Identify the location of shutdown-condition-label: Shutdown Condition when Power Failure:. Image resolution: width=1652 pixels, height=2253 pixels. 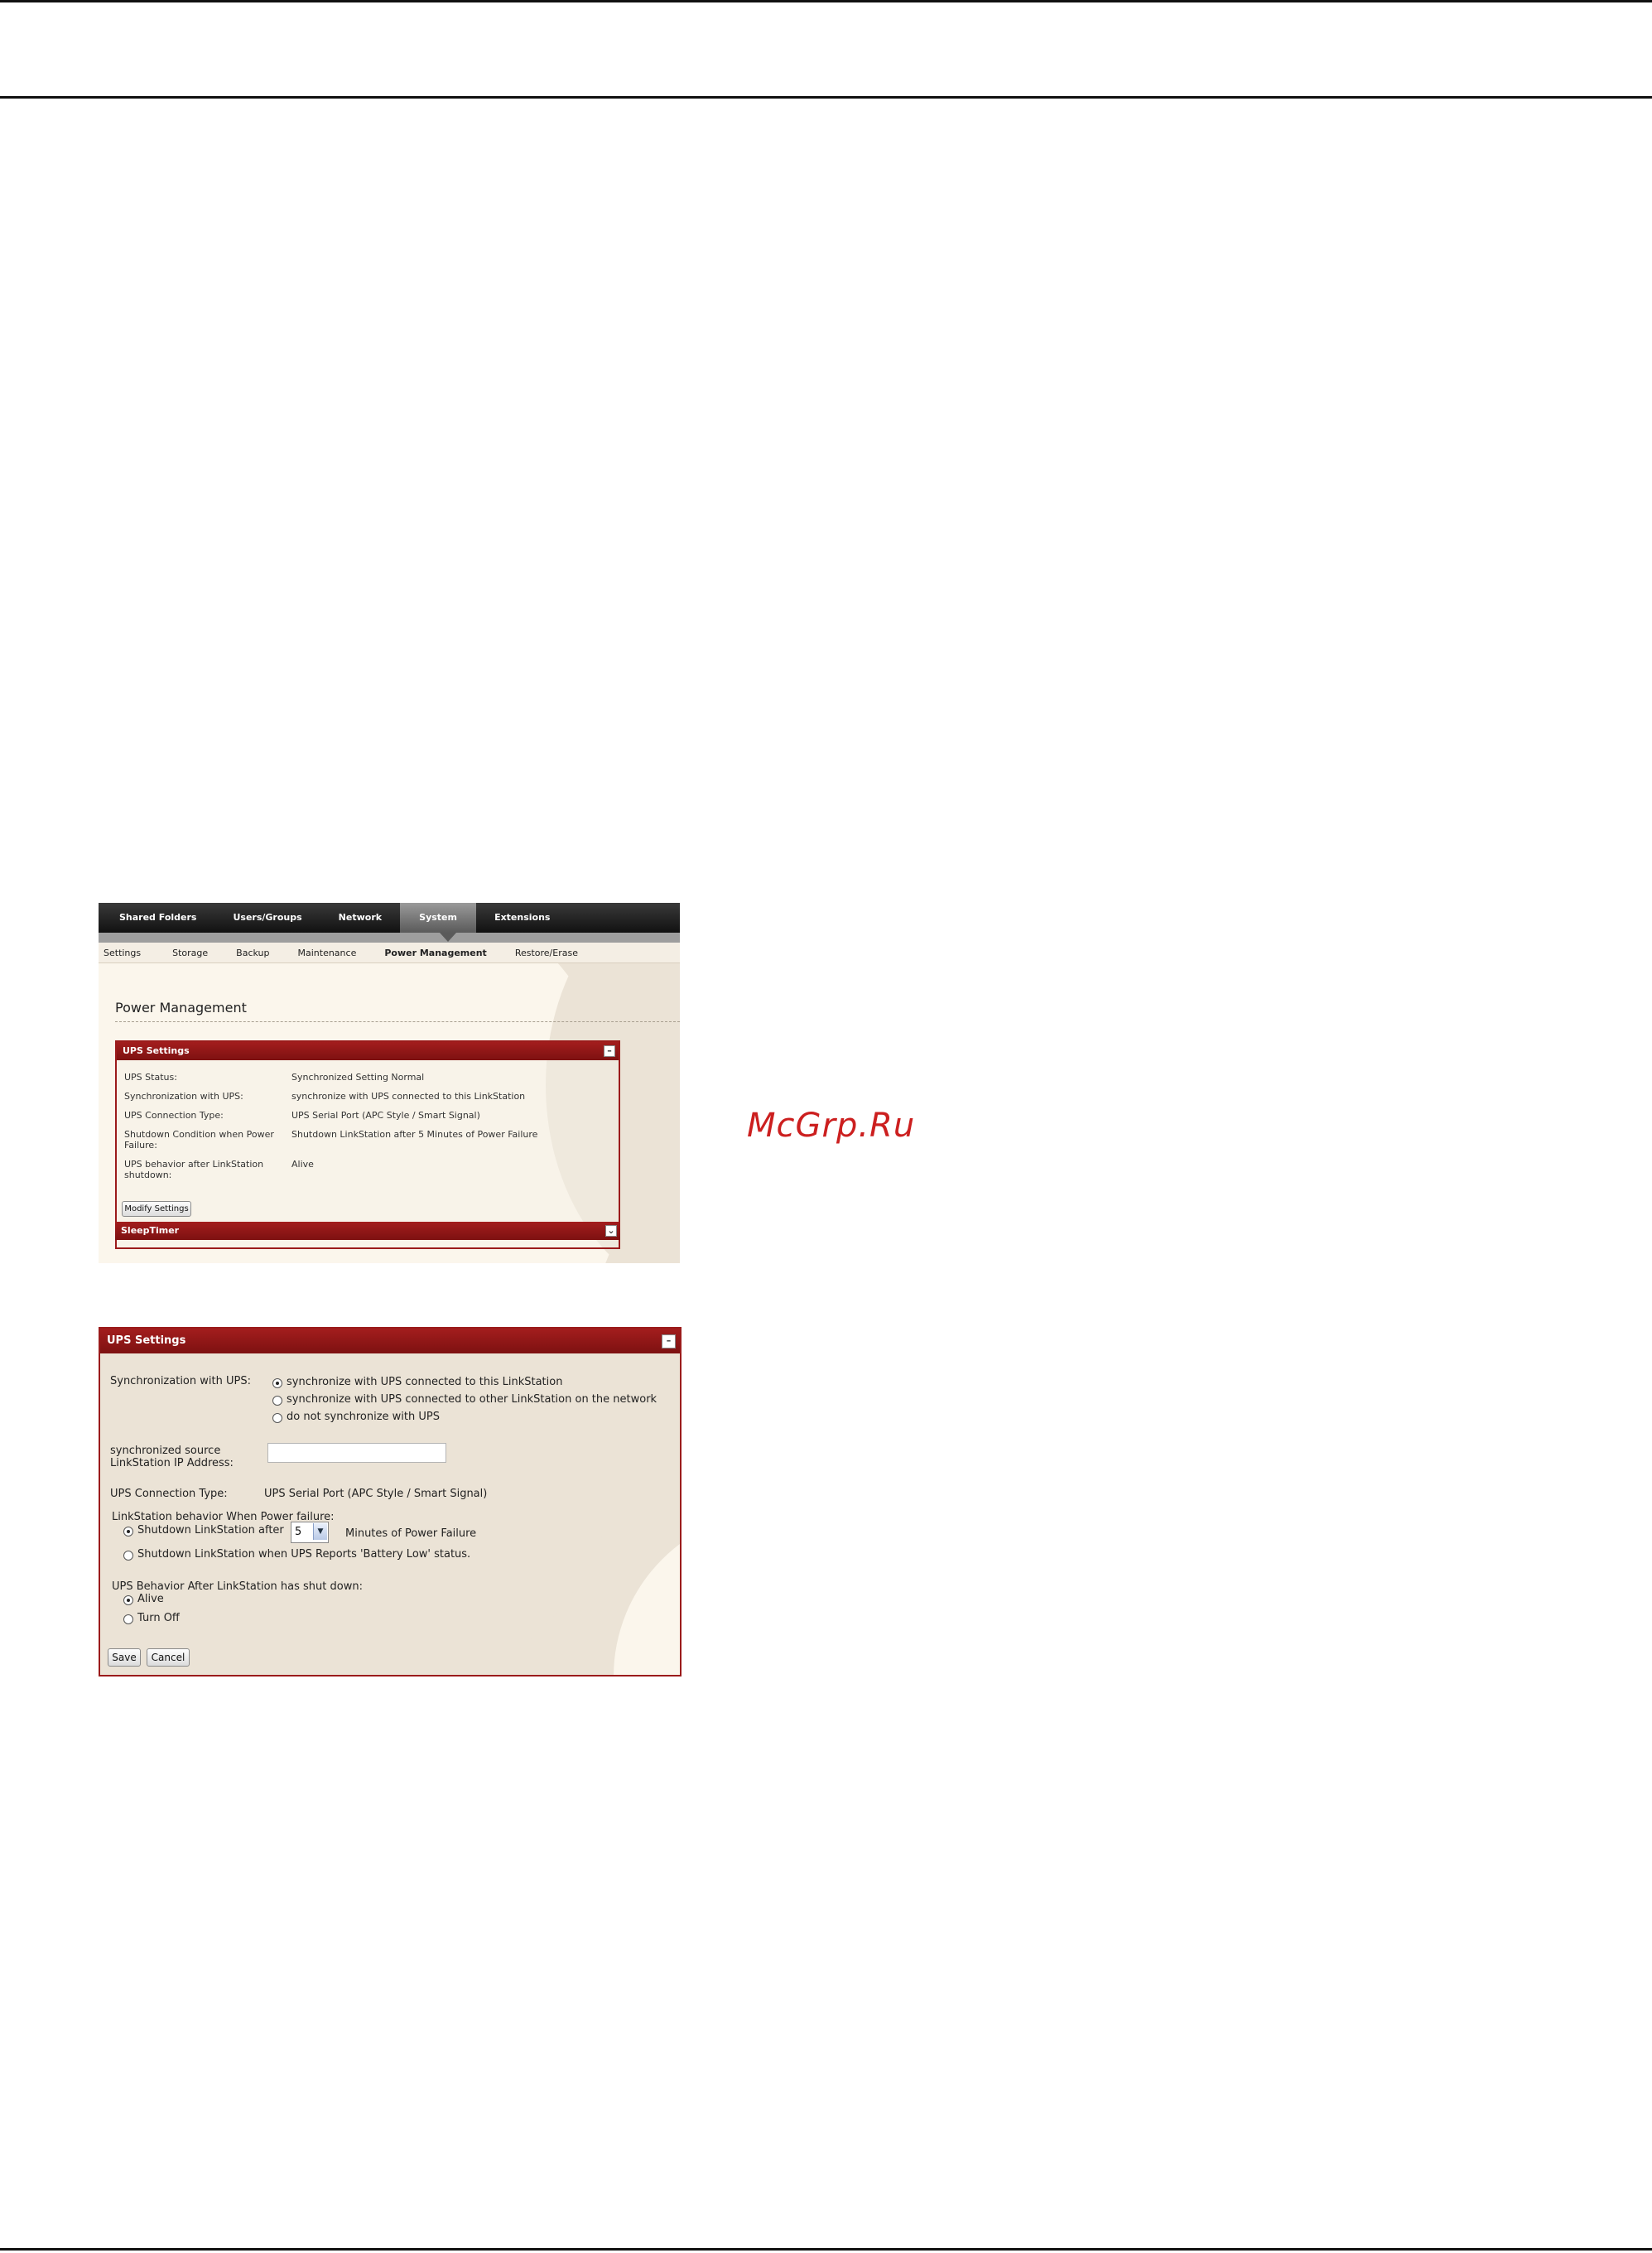
(199, 1140).